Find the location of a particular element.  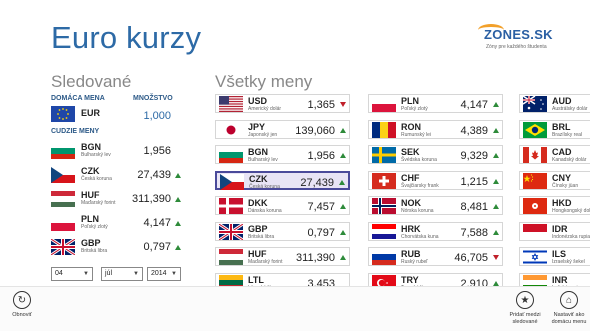

add-favorites-label-2: sledované is located at coordinates (525, 321).